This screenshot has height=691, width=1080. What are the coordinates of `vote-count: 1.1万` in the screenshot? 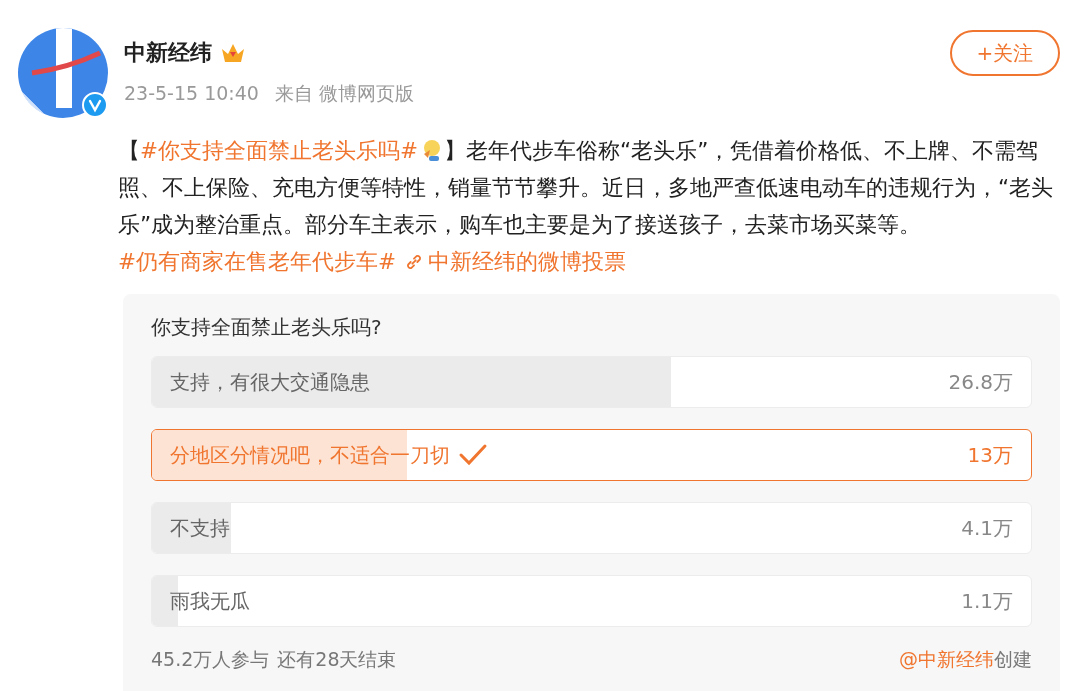 It's located at (987, 601).